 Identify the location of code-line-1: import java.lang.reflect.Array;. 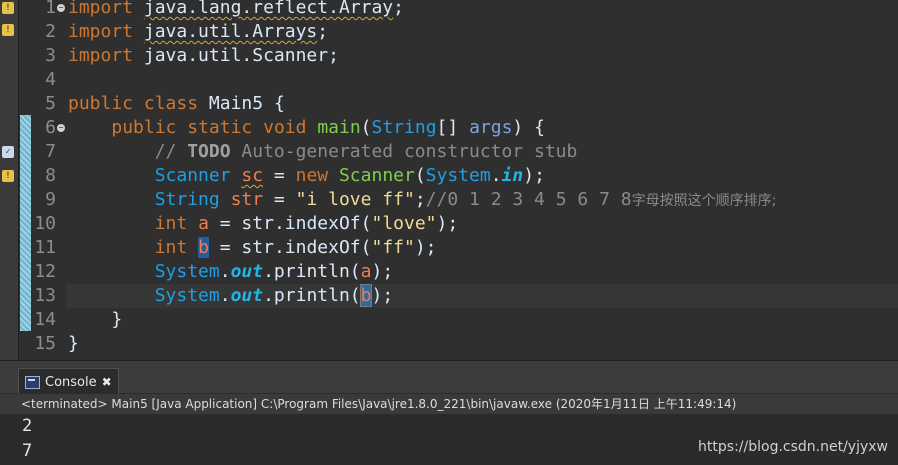
(236, 10).